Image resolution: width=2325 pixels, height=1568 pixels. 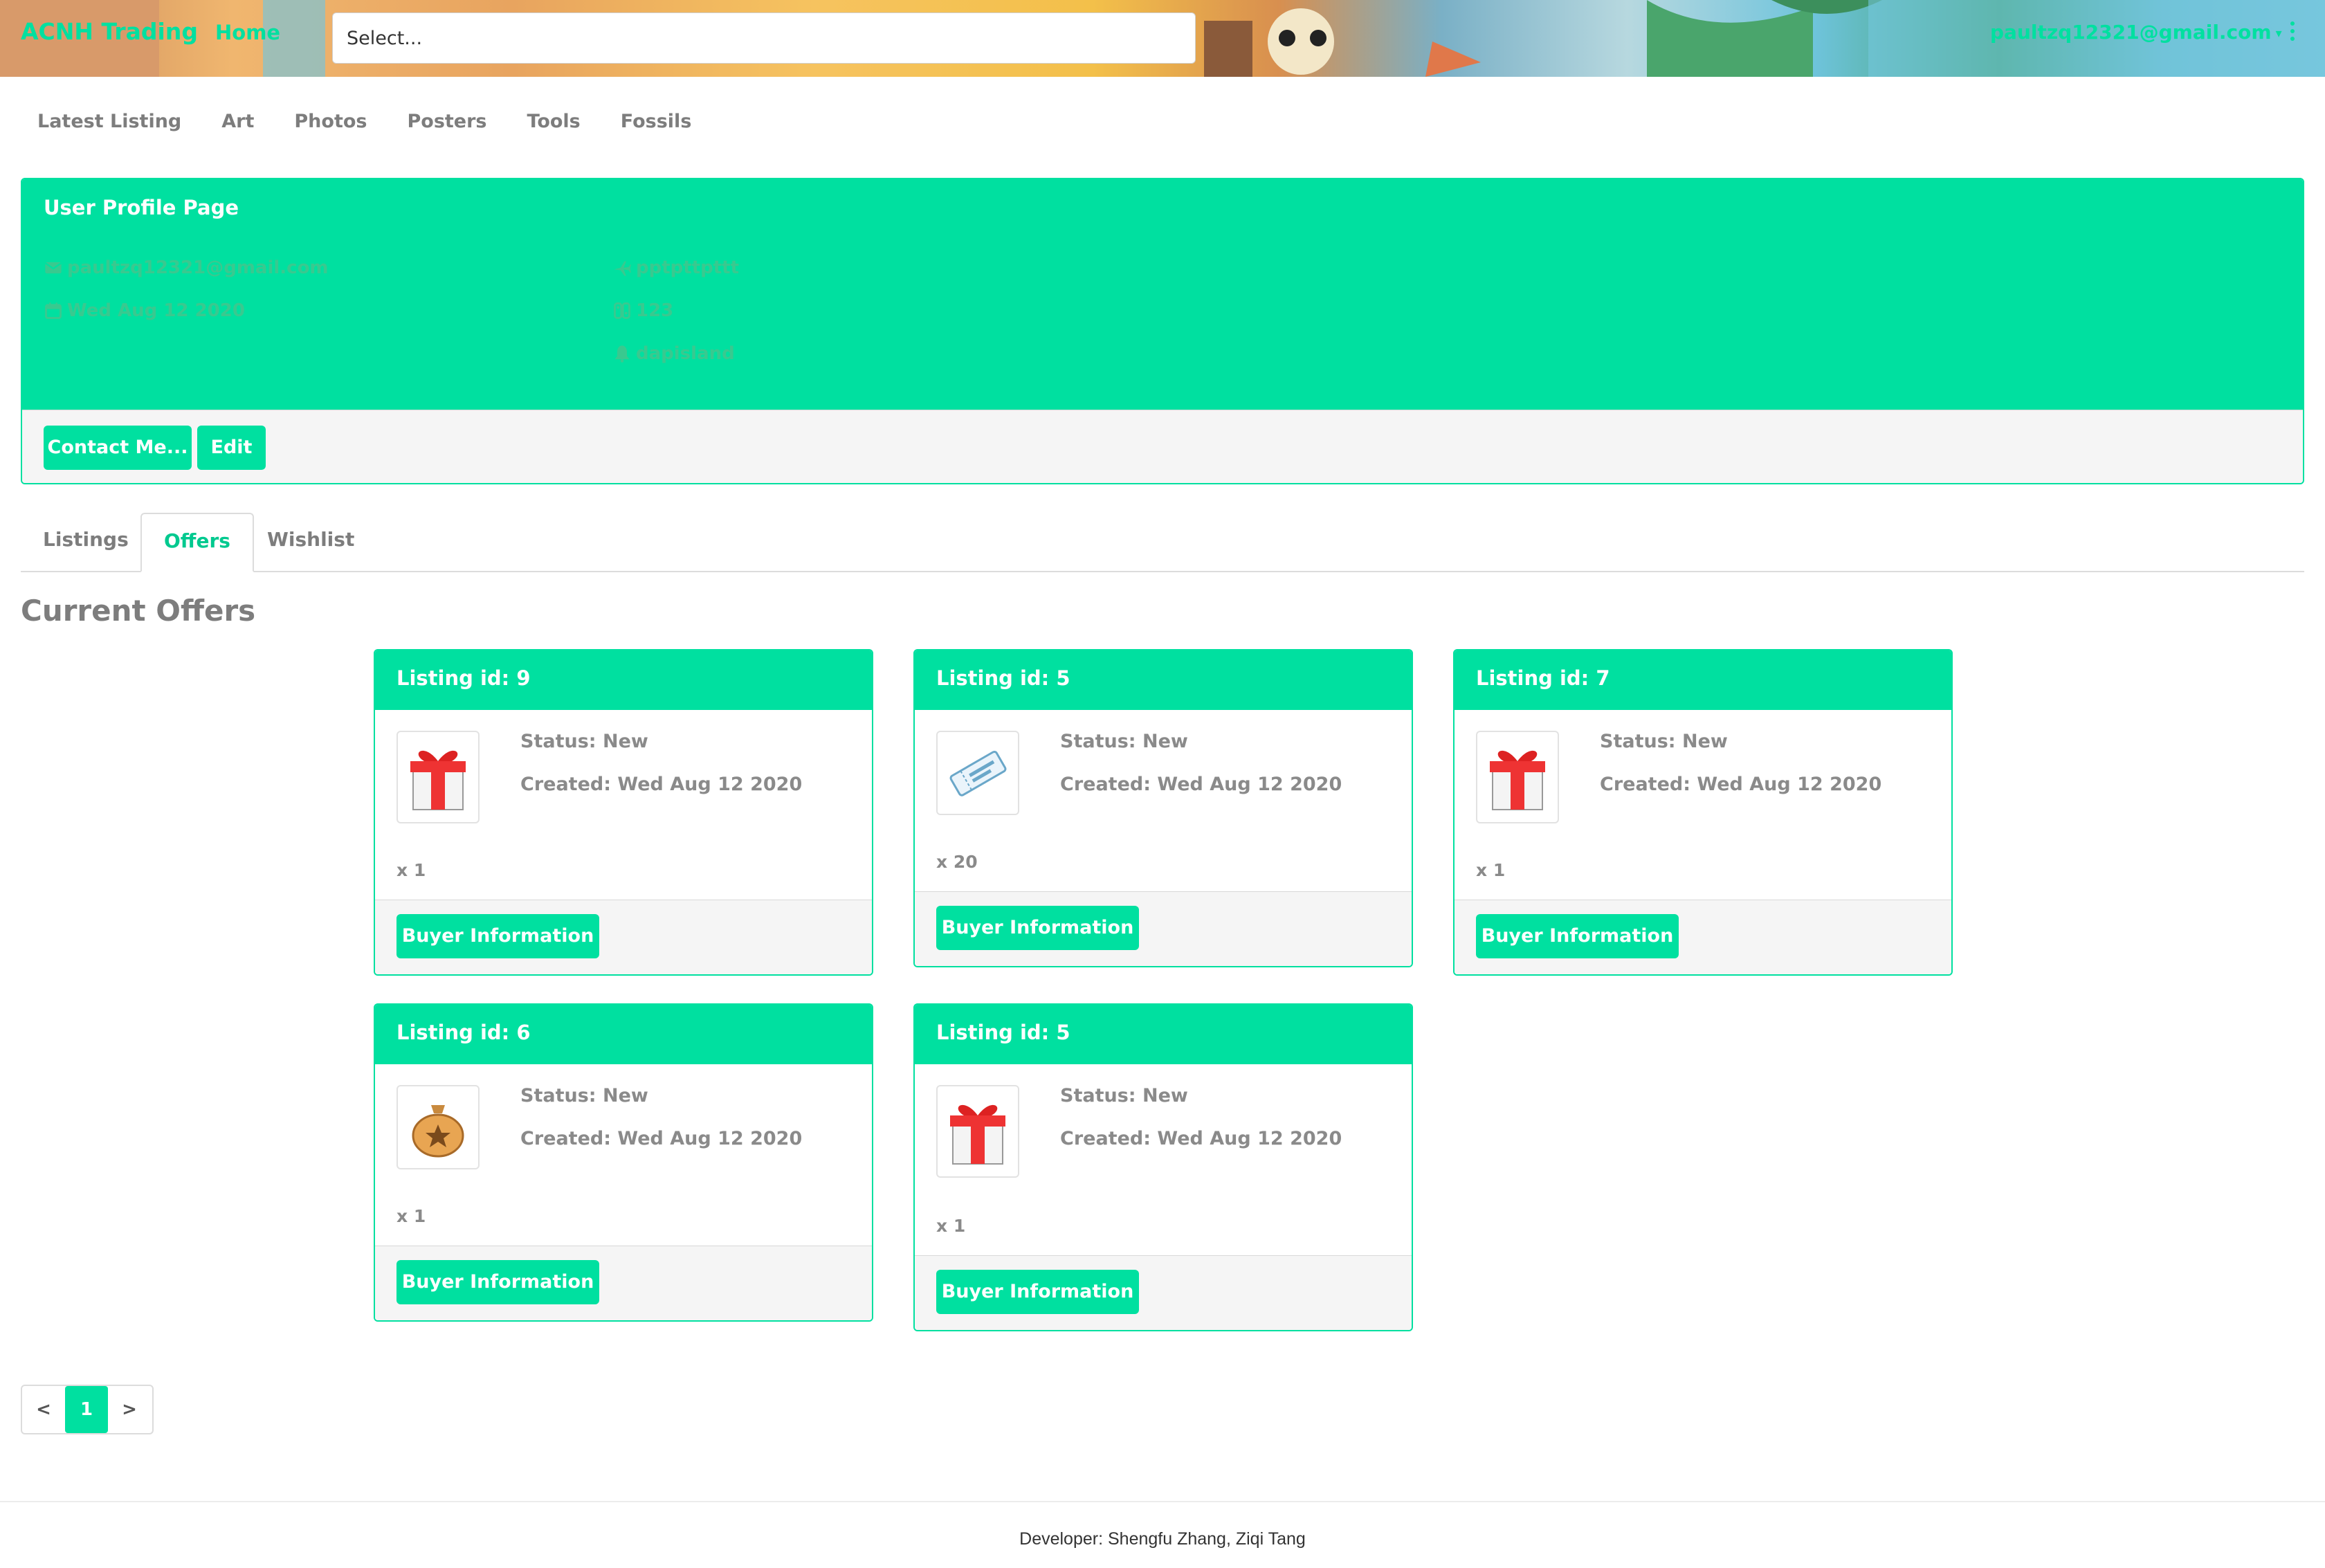 I want to click on nav-fossils: Fossils, so click(x=656, y=121).